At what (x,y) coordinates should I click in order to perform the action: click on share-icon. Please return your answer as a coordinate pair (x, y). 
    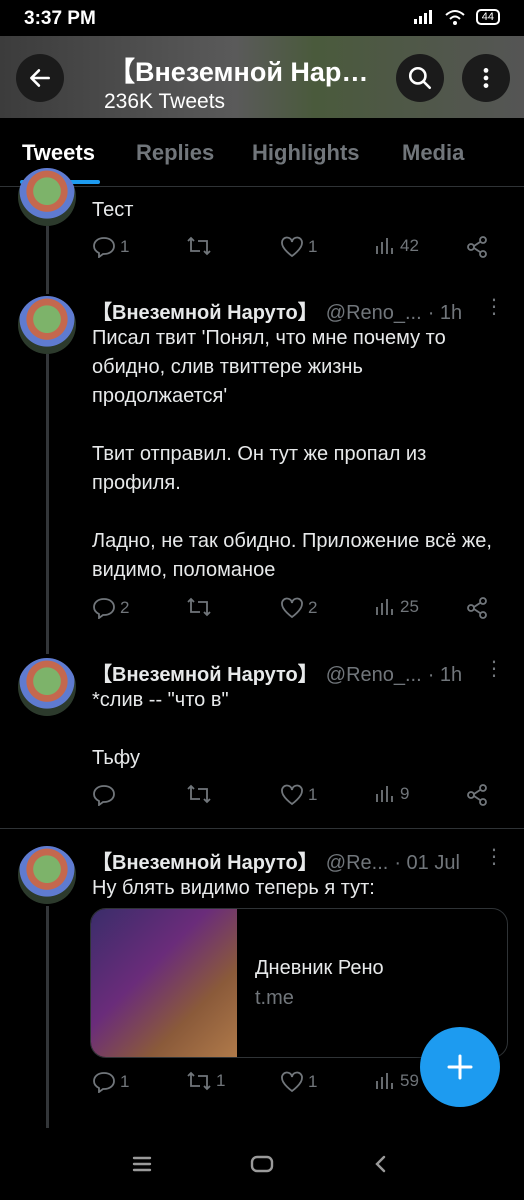
    Looking at the image, I should click on (477, 247).